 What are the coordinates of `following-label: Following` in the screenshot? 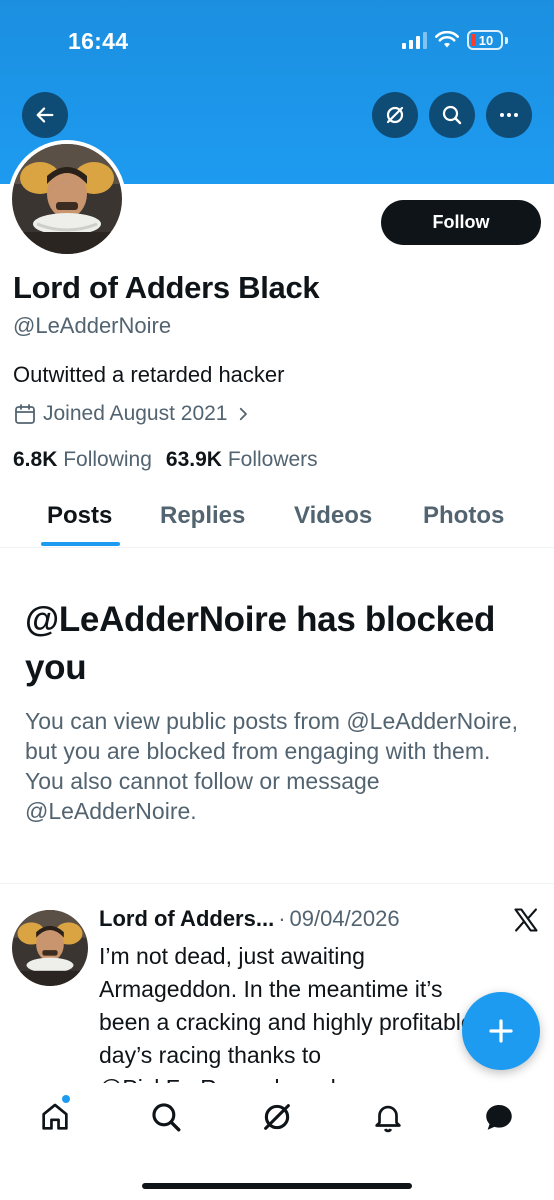 It's located at (107, 459).